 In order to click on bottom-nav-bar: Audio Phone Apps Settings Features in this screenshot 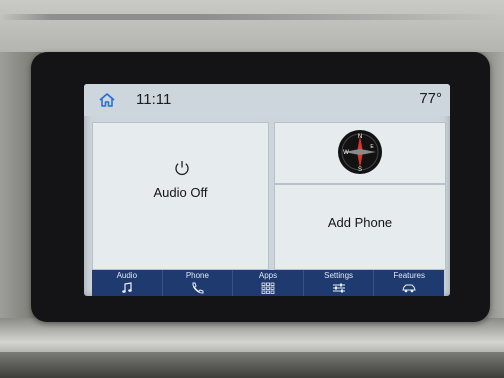, I will do `click(268, 283)`.